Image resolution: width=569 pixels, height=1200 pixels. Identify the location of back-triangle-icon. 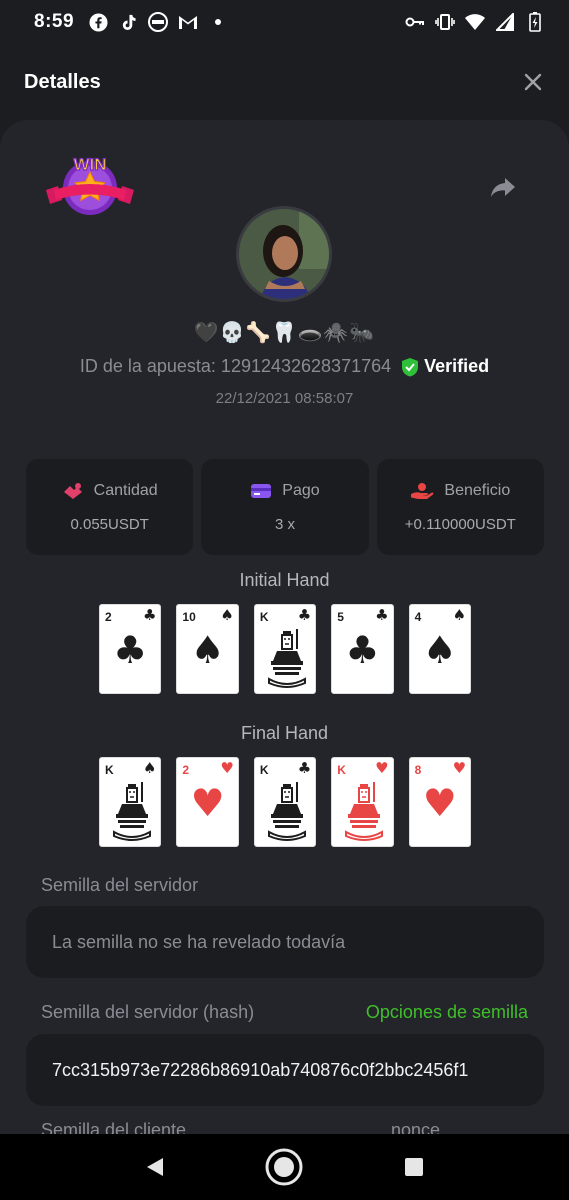
(154, 1167).